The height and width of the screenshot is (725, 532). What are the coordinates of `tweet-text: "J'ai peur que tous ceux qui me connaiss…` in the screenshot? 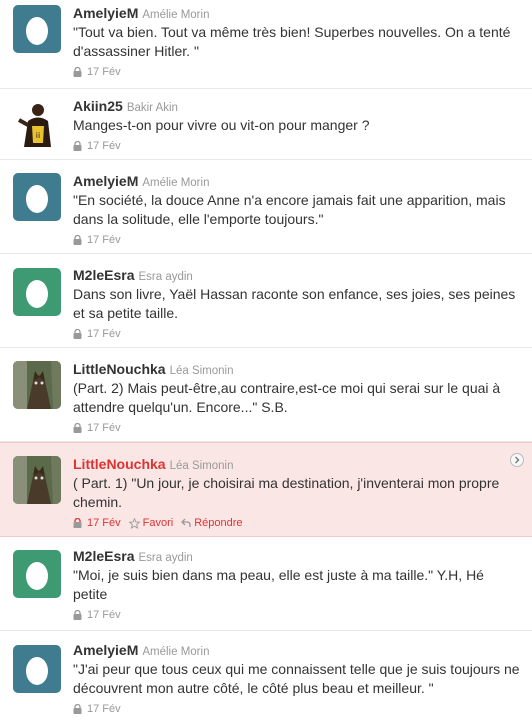 It's located at (296, 678).